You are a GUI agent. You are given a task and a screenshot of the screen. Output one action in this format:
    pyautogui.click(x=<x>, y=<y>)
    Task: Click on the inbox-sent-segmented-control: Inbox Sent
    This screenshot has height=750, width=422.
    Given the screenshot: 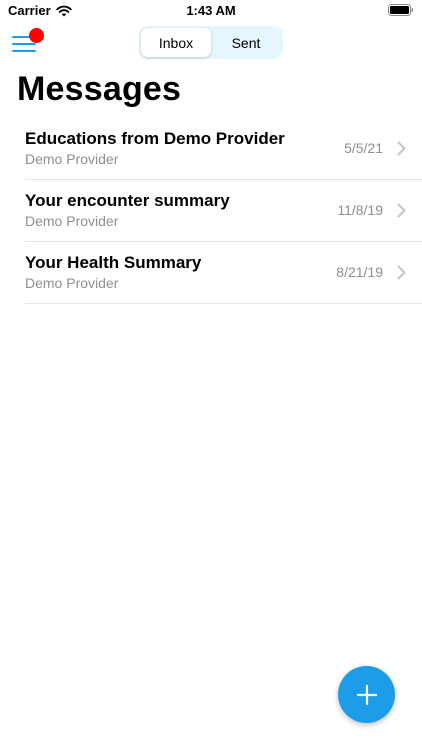 What is the action you would take?
    pyautogui.click(x=211, y=42)
    